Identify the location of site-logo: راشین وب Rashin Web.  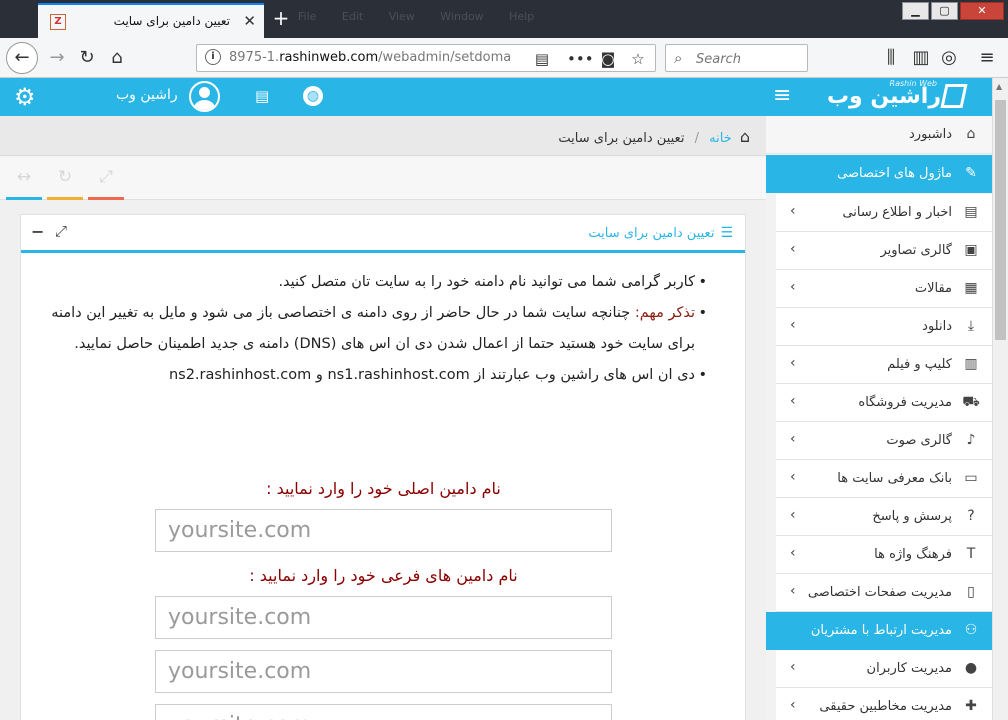
(891, 97).